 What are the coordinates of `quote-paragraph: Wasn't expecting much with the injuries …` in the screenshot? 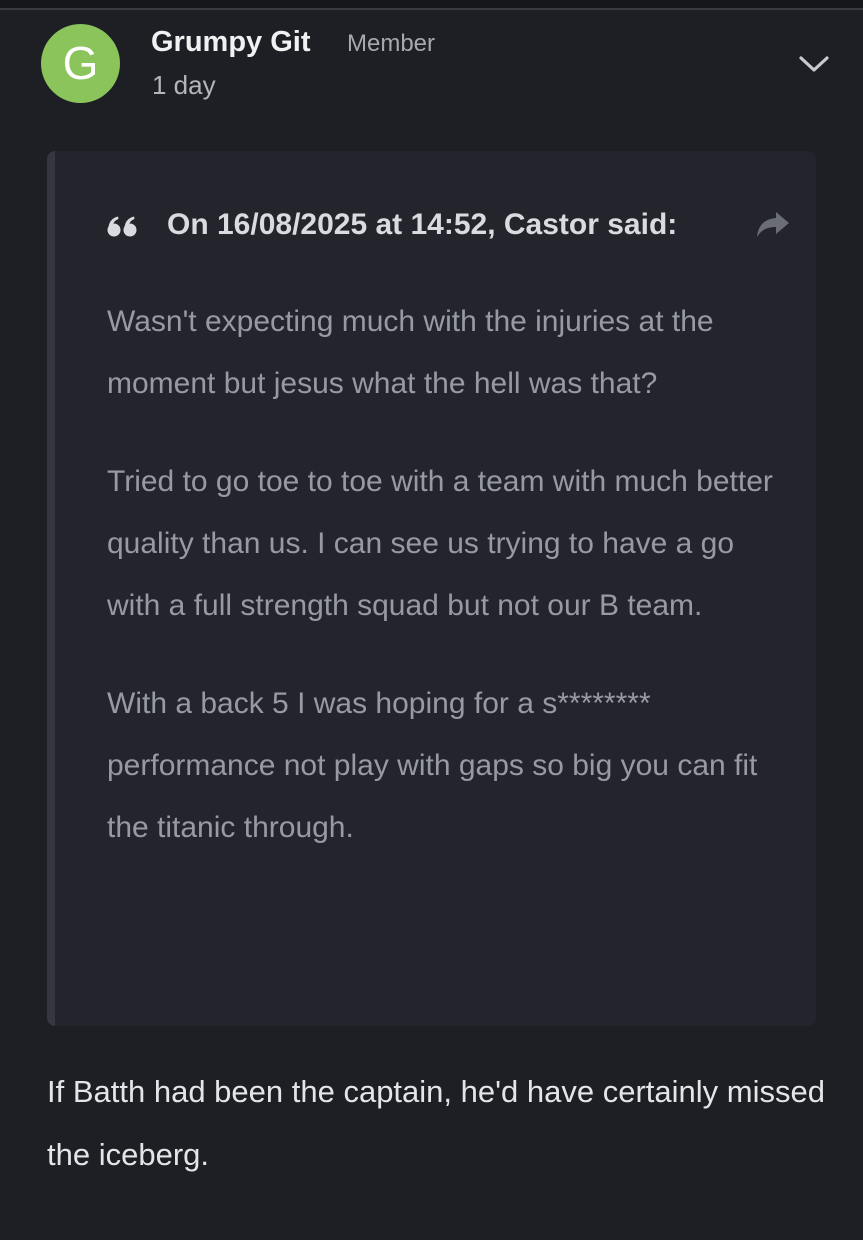 It's located at (410, 352).